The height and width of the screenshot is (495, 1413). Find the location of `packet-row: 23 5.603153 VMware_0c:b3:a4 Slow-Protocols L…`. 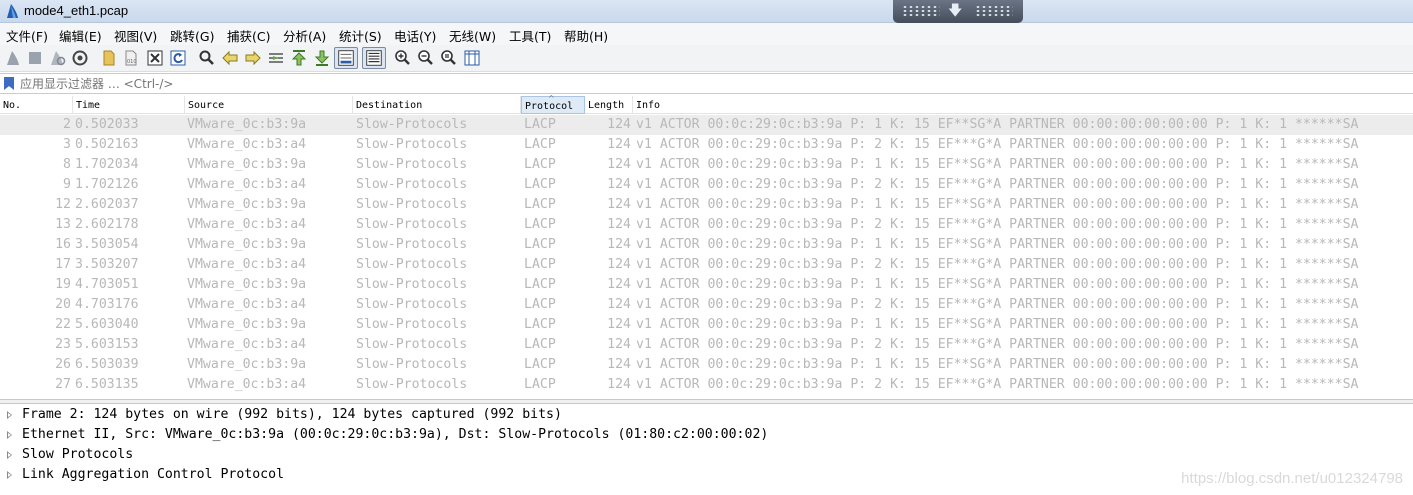

packet-row: 23 5.603153 VMware_0c:b3:a4 Slow-Protocols L… is located at coordinates (706, 345).